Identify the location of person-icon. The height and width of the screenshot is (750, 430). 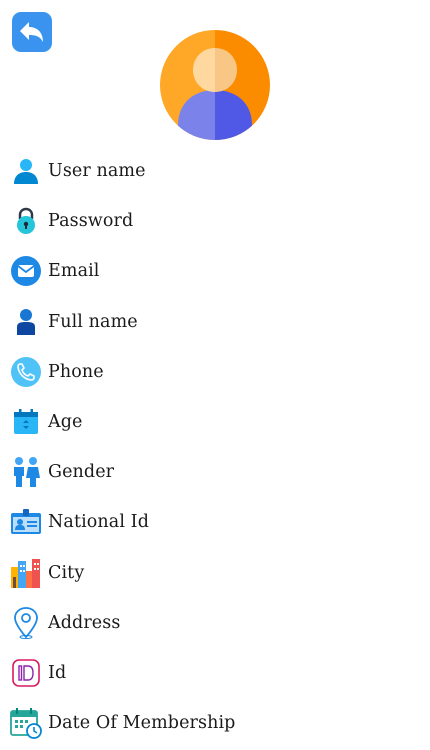
(26, 322).